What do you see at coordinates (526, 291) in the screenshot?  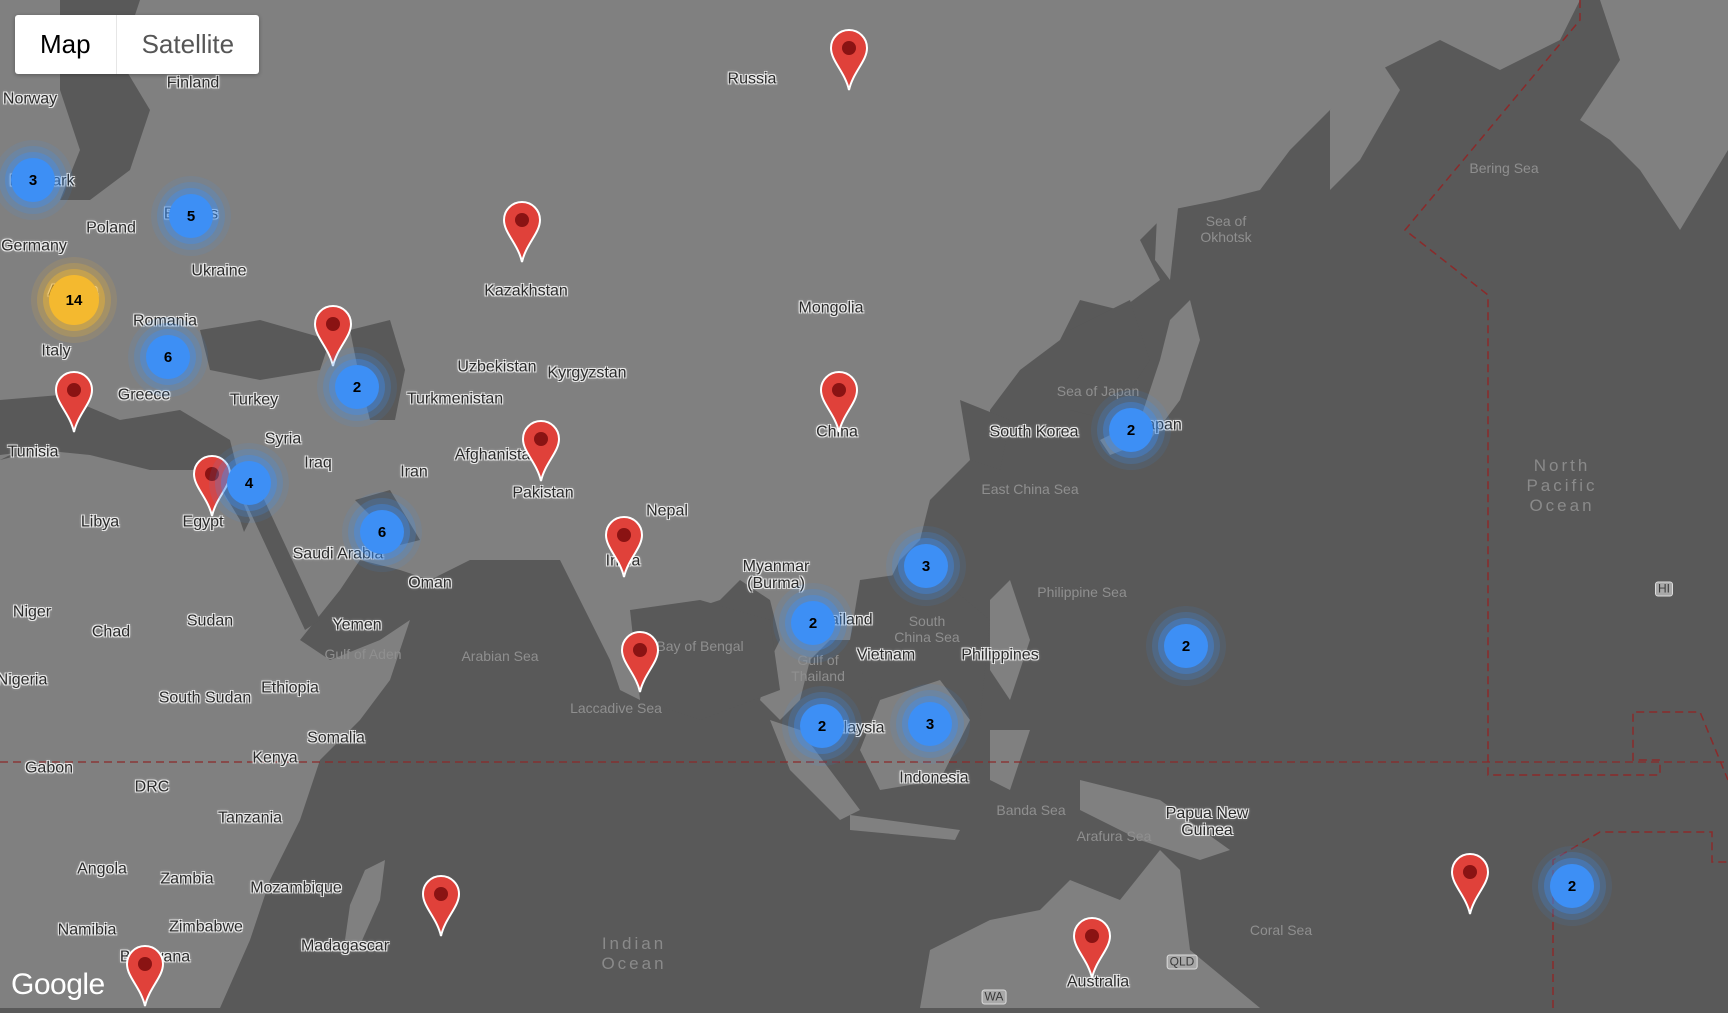 I see `country-label: Kazakhstan` at bounding box center [526, 291].